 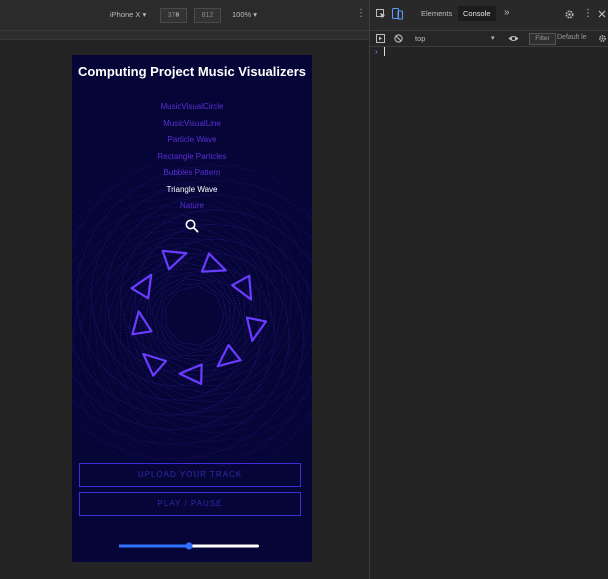 I want to click on play-pause-button: PLAY / PAUSE, so click(x=190, y=504).